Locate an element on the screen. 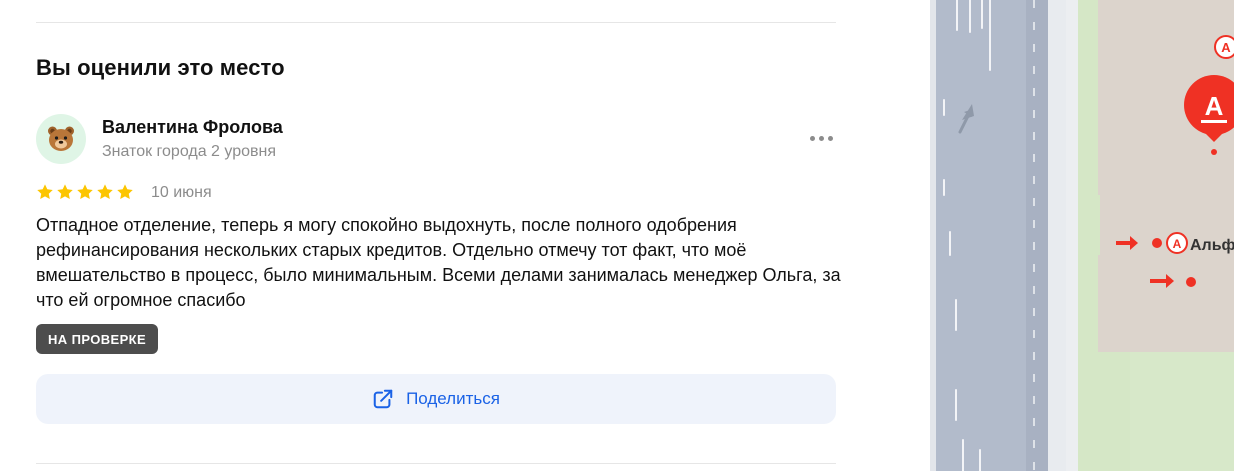  more-options-button is located at coordinates (821, 138).